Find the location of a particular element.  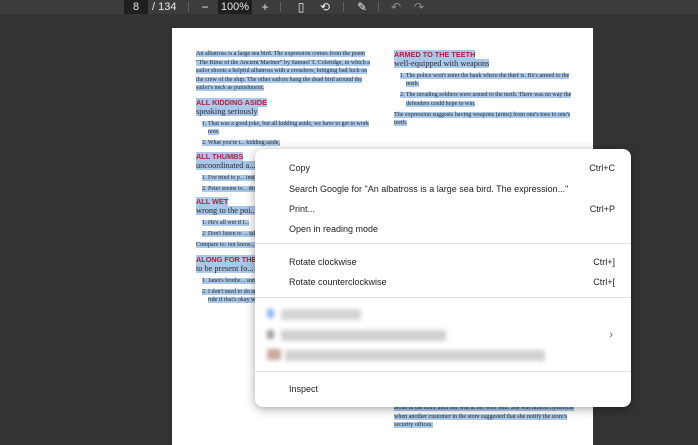

annotate-icon: ✎ is located at coordinates (362, 7).